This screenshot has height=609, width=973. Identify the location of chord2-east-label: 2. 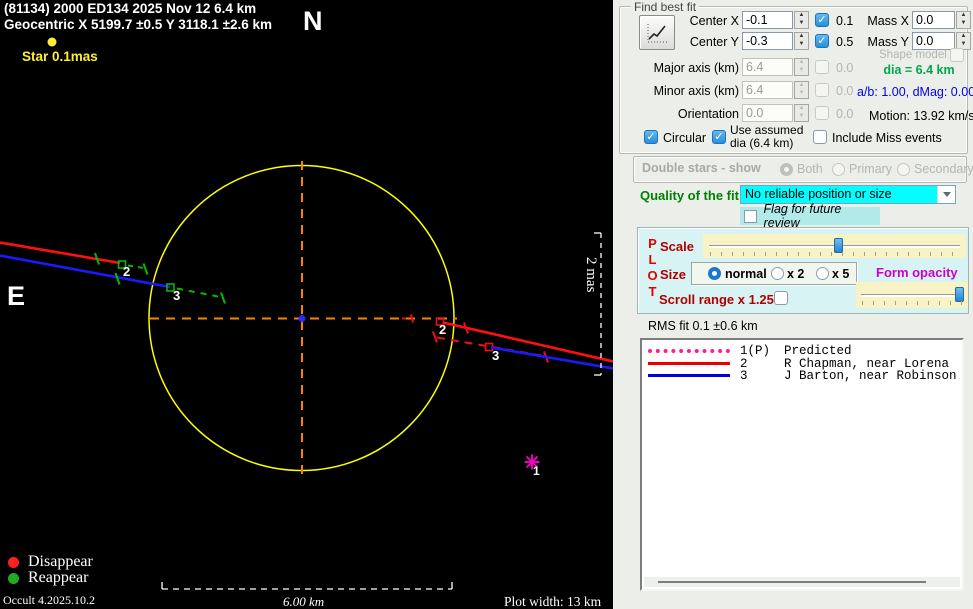
(443, 329).